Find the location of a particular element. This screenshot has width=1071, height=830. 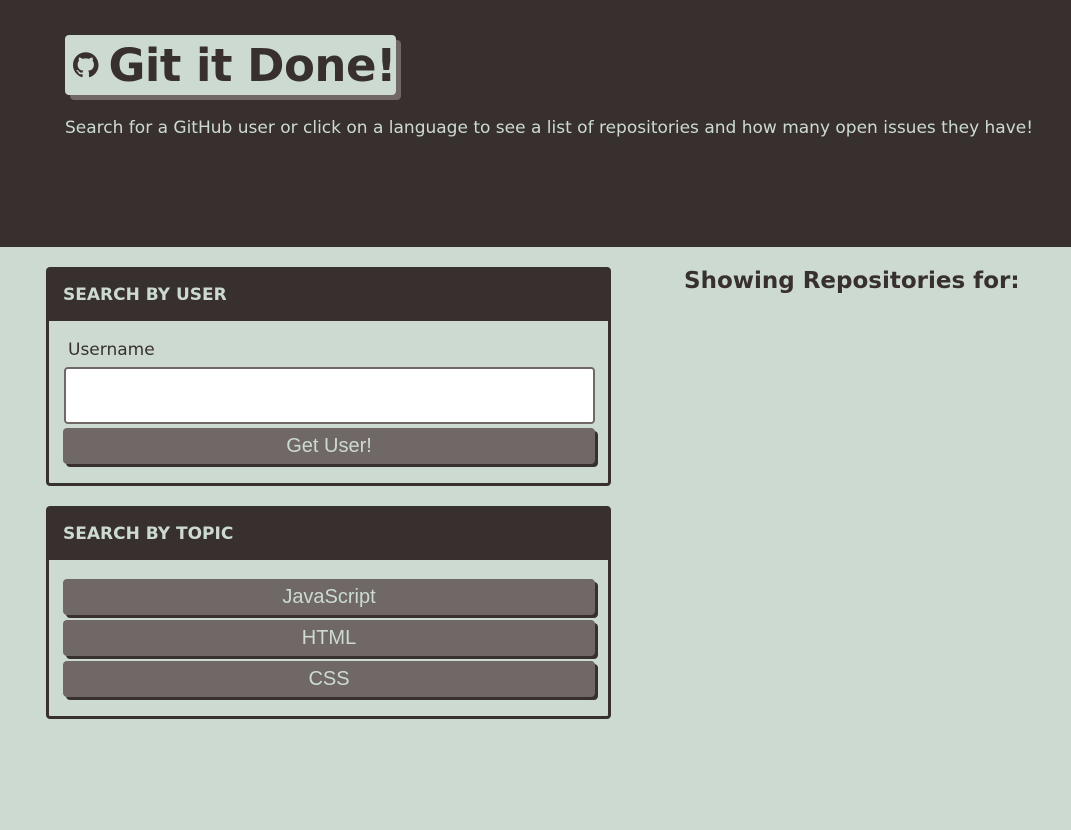

search-by-user-card: SEARCH BY USER Username Get User! is located at coordinates (328, 376).